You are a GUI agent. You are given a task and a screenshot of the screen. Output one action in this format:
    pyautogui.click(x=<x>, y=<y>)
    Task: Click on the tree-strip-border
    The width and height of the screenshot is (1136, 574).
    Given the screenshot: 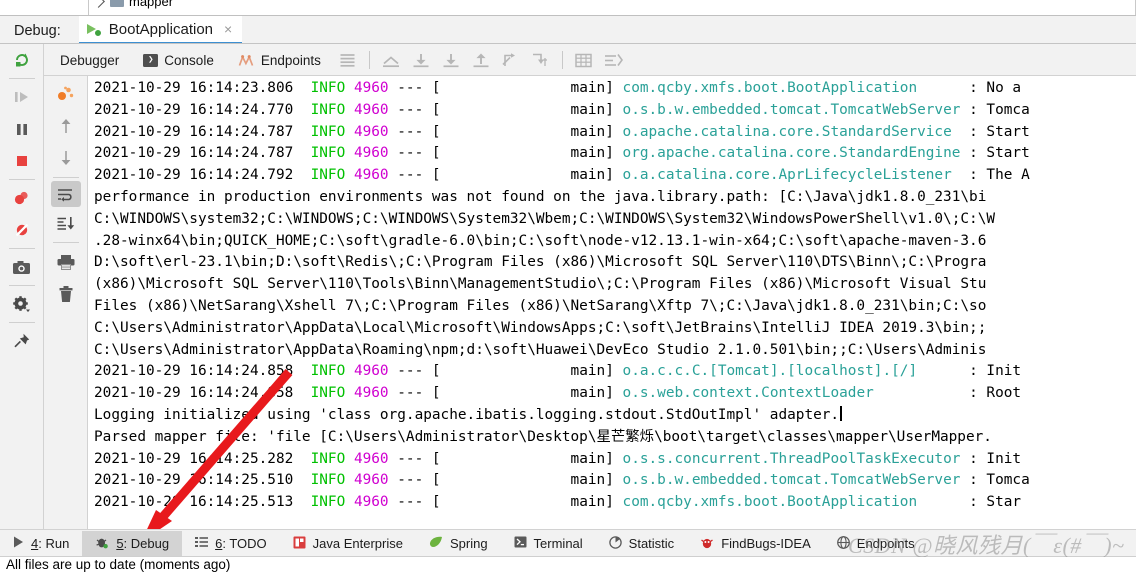 What is the action you would take?
    pyautogui.click(x=612, y=7)
    